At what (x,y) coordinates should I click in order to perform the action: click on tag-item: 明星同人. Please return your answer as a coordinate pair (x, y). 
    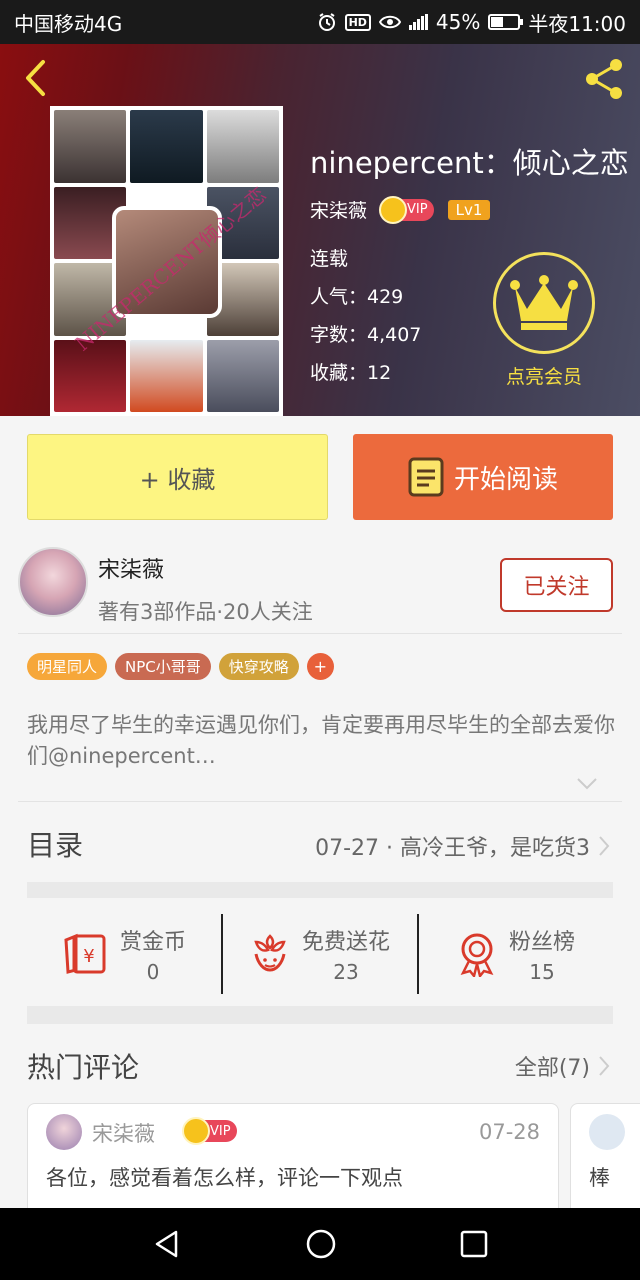
    Looking at the image, I should click on (67, 666).